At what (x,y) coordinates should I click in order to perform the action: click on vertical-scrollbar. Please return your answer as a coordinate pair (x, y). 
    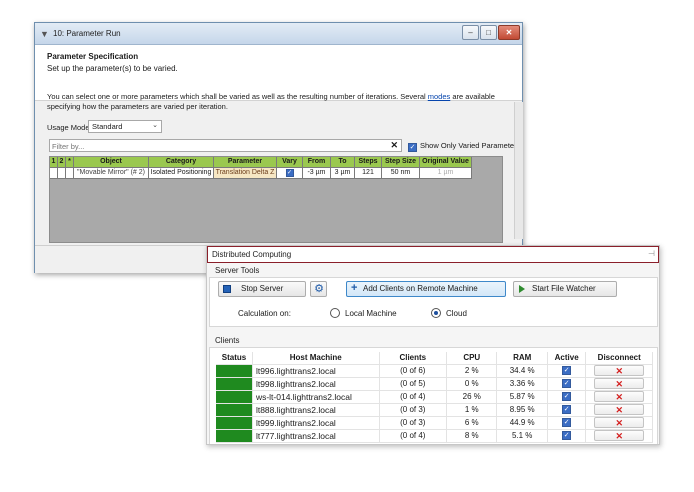
    Looking at the image, I should click on (518, 170).